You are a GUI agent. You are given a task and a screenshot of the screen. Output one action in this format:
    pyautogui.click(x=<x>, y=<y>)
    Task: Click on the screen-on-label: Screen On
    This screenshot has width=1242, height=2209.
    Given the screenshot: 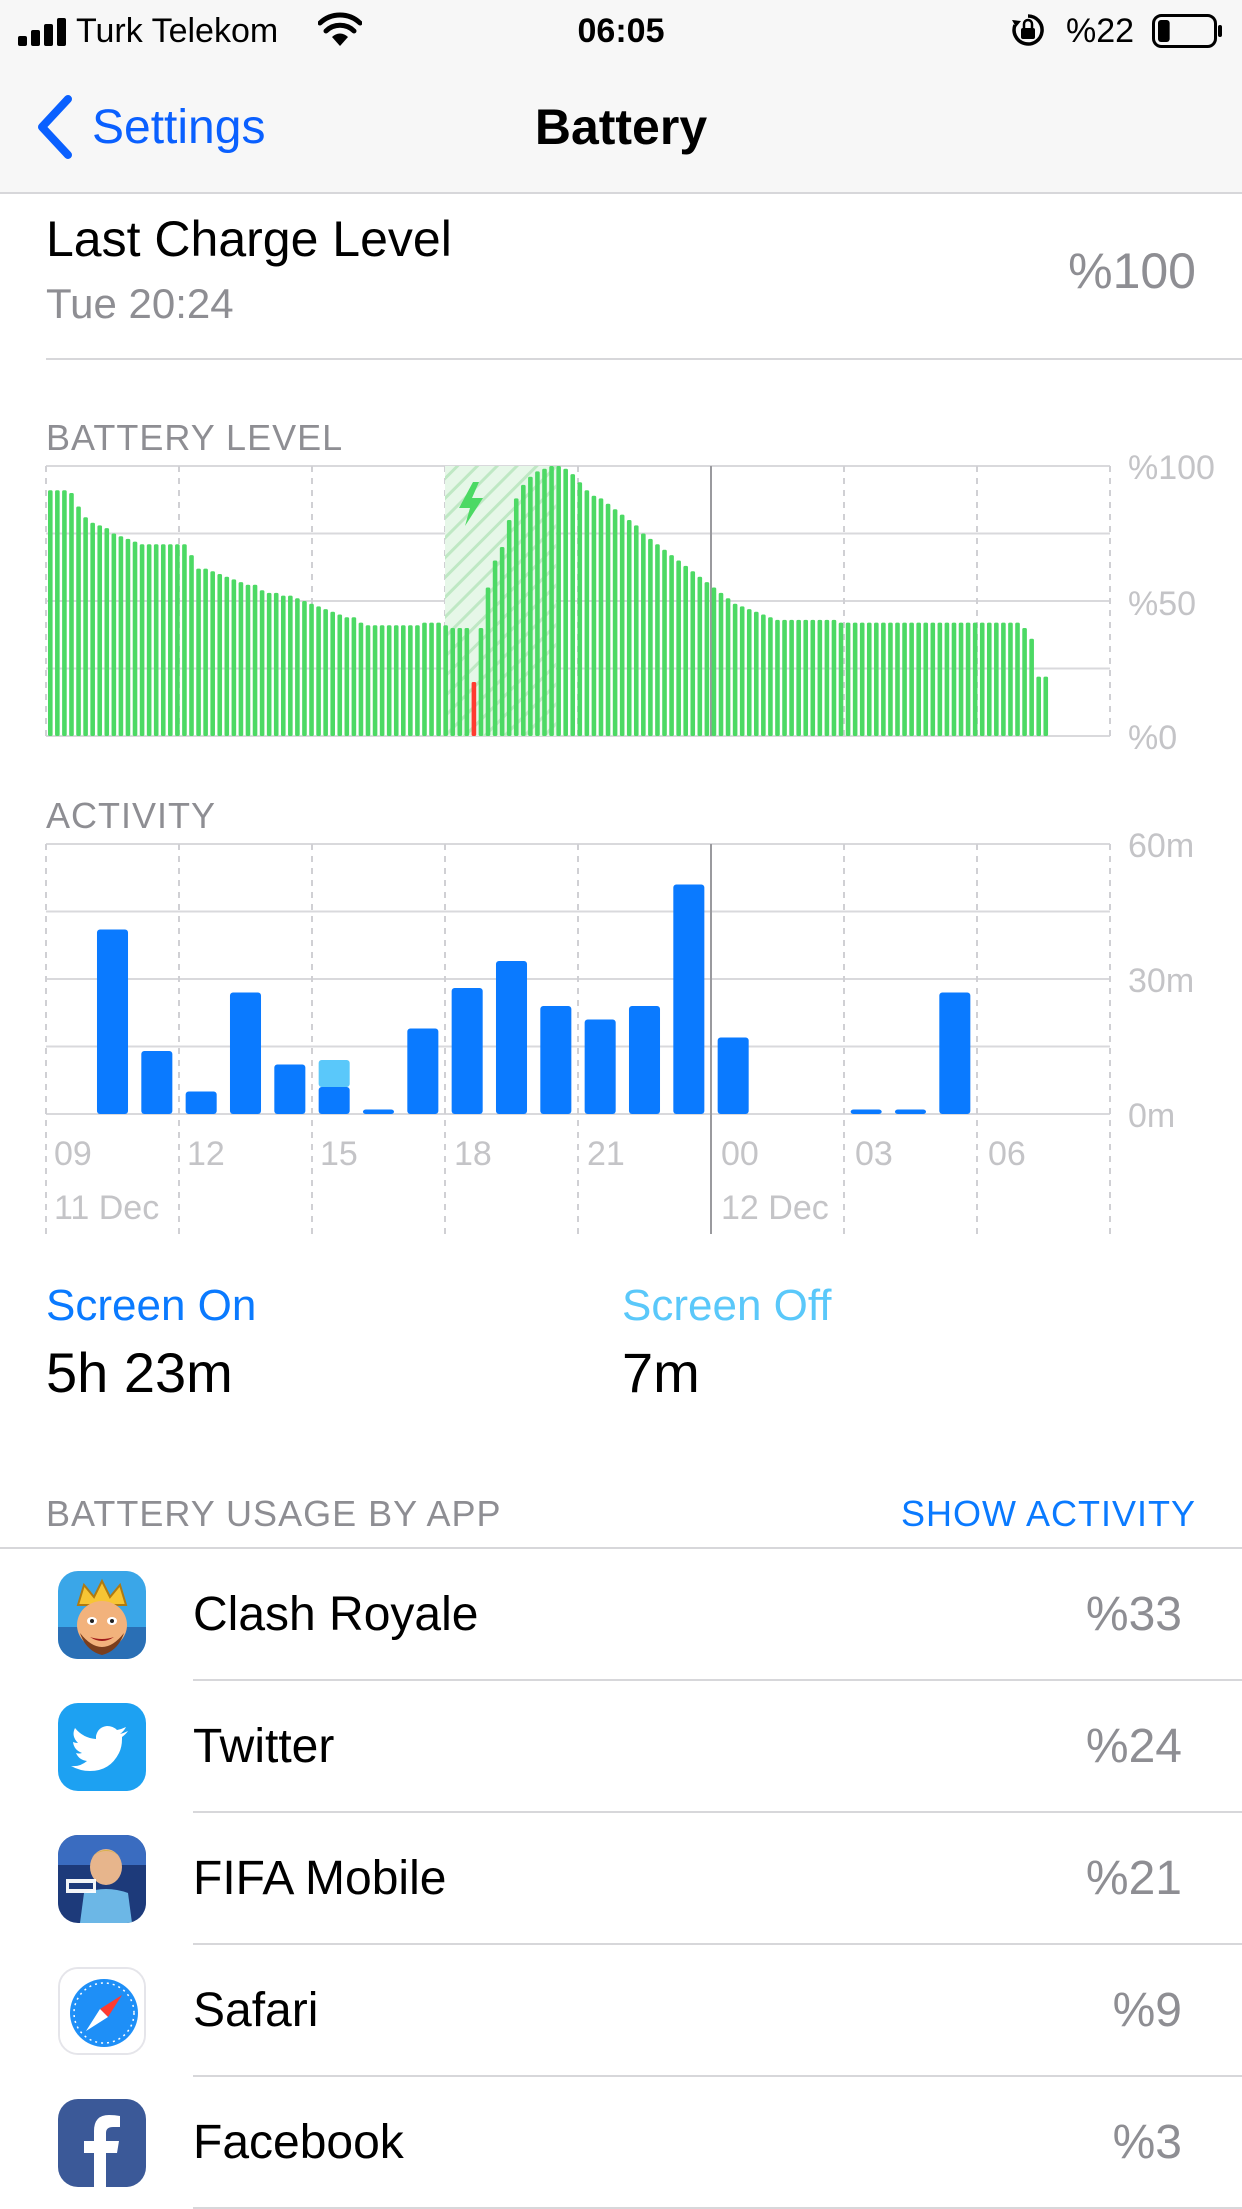 What is the action you would take?
    pyautogui.click(x=151, y=1305)
    